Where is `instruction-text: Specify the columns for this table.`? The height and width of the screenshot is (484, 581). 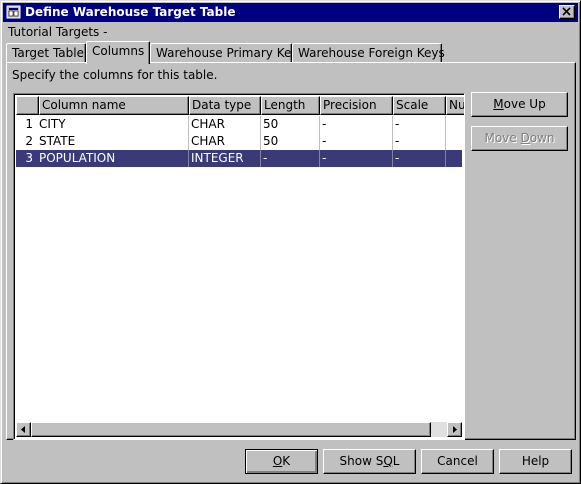 instruction-text: Specify the columns for this table. is located at coordinates (115, 75).